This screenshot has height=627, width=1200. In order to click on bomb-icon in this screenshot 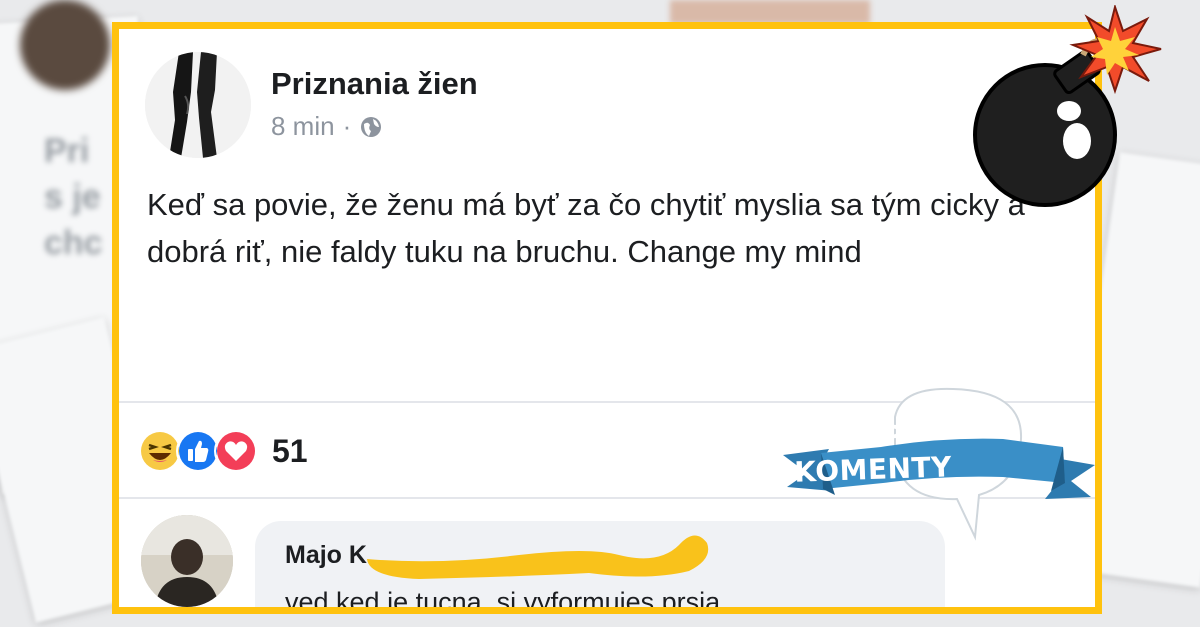, I will do `click(1067, 106)`.